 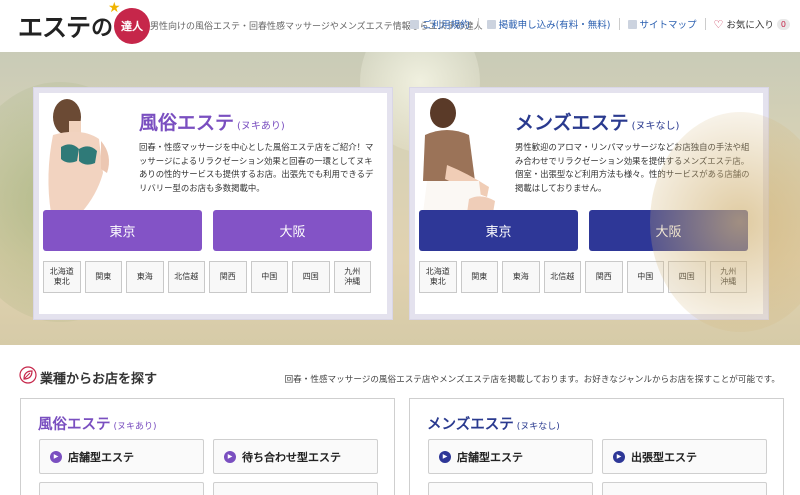 I want to click on model-photo-bikini, so click(x=78, y=156).